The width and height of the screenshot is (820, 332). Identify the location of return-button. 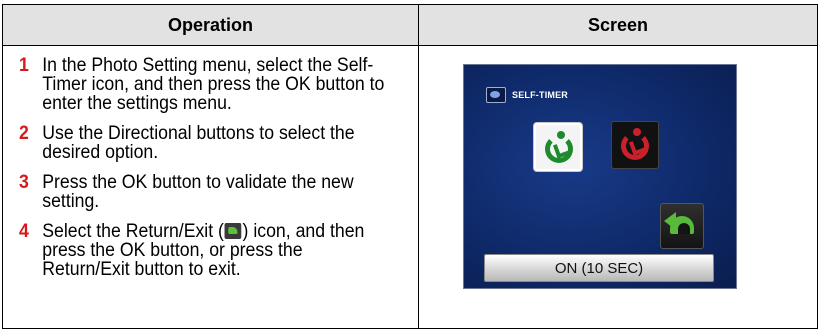
(682, 226).